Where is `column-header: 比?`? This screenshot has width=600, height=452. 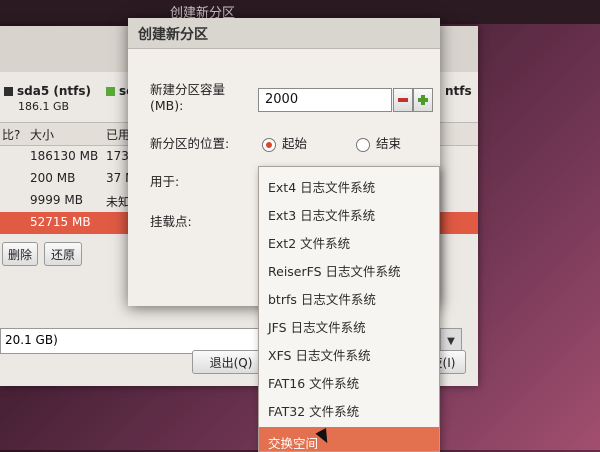
column-header: 比? is located at coordinates (11, 134).